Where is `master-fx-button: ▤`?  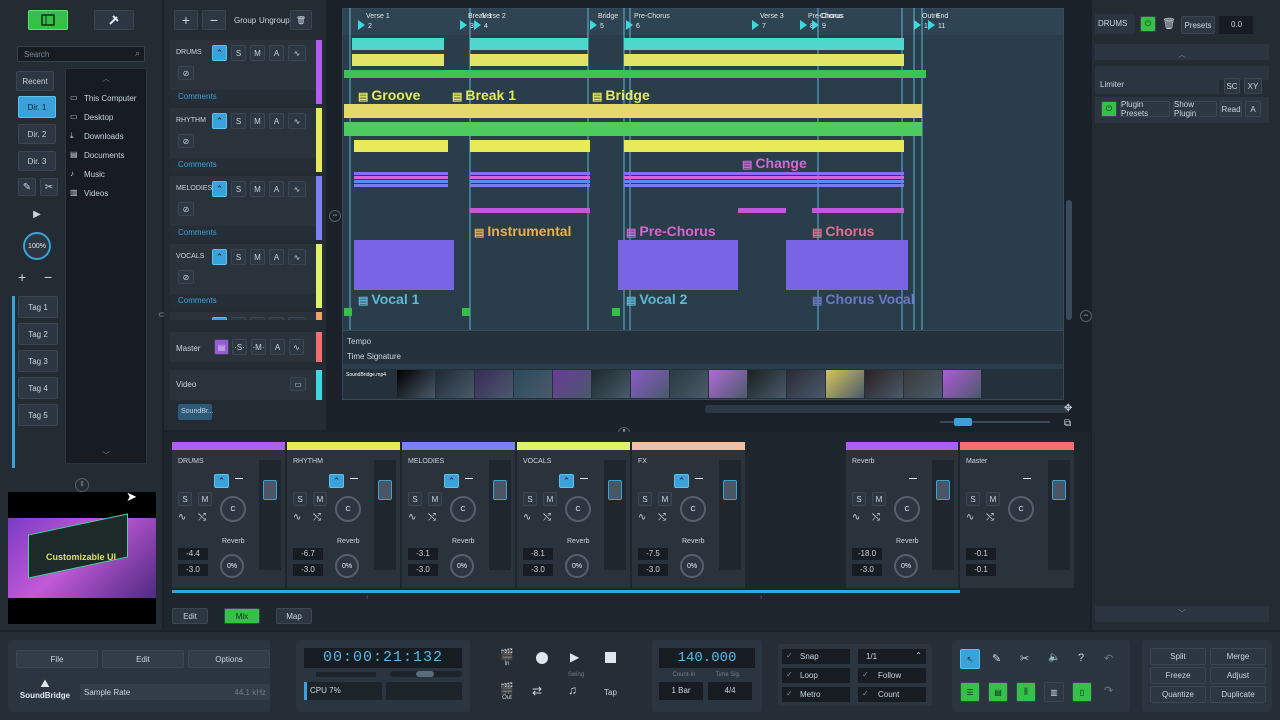 master-fx-button: ▤ is located at coordinates (221, 347).